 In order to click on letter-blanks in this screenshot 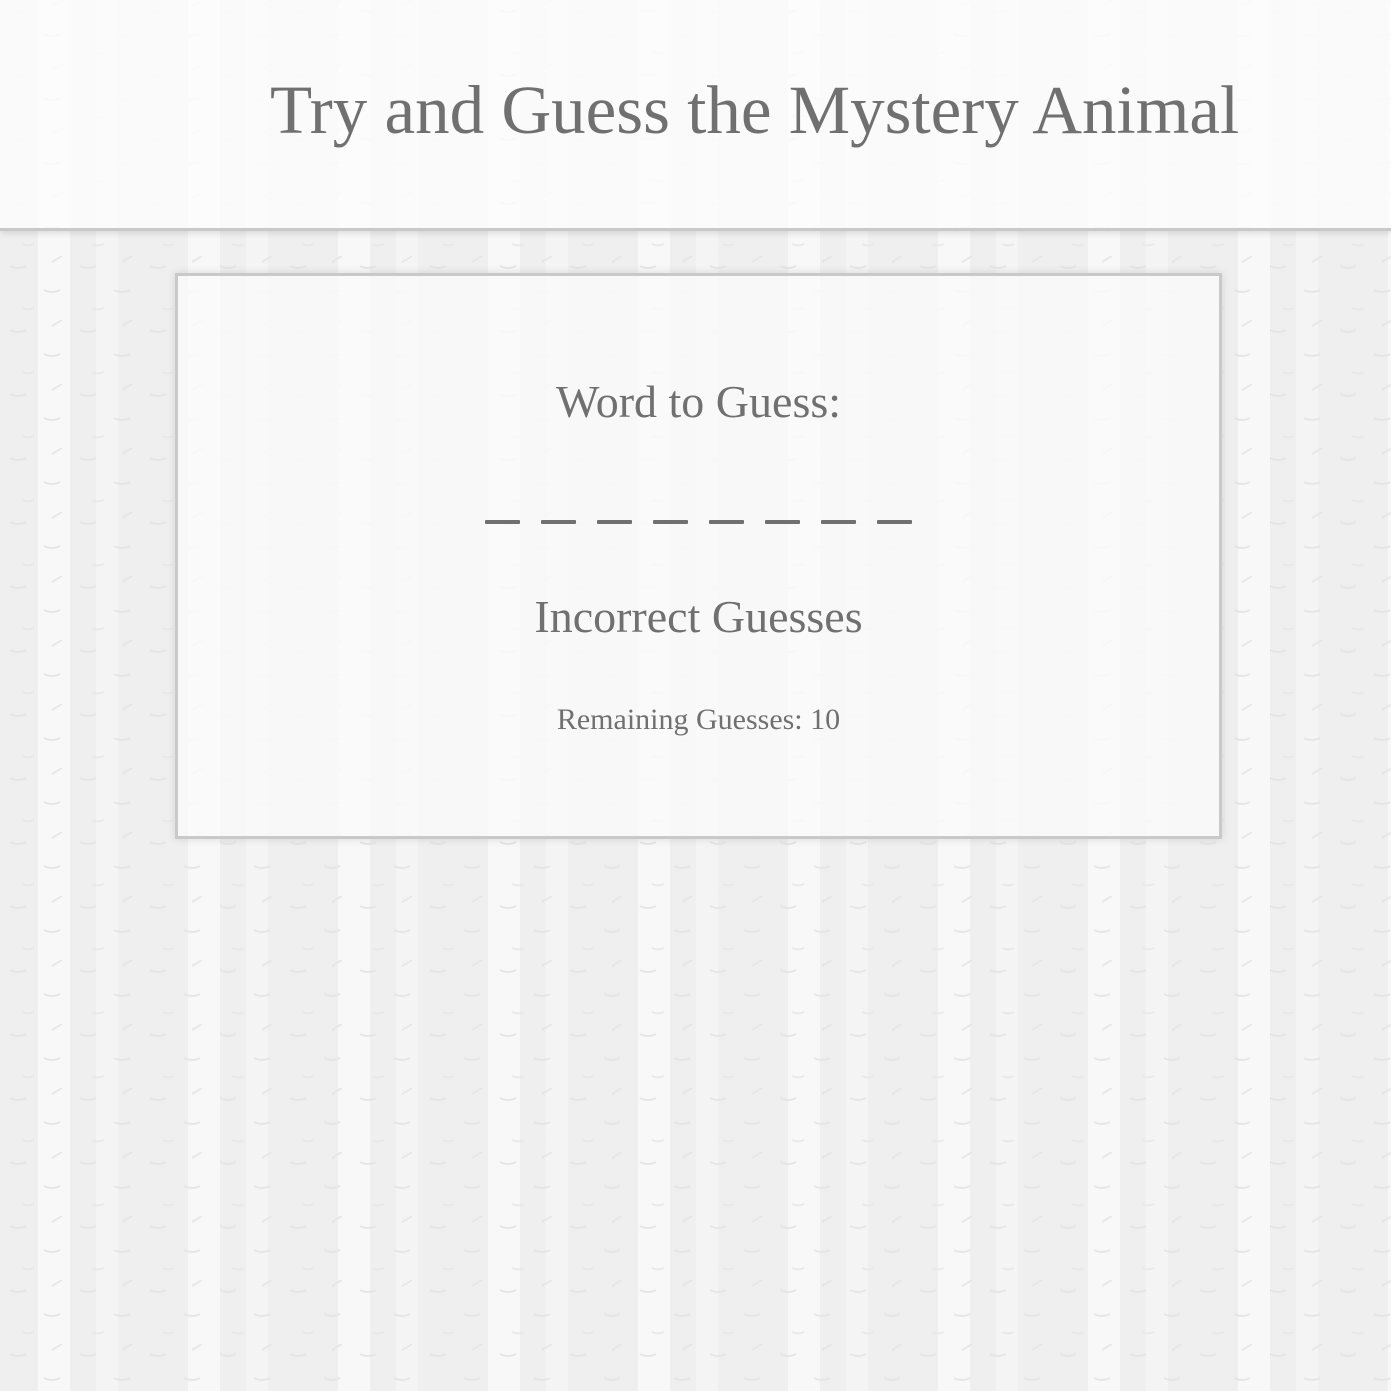, I will do `click(698, 522)`.